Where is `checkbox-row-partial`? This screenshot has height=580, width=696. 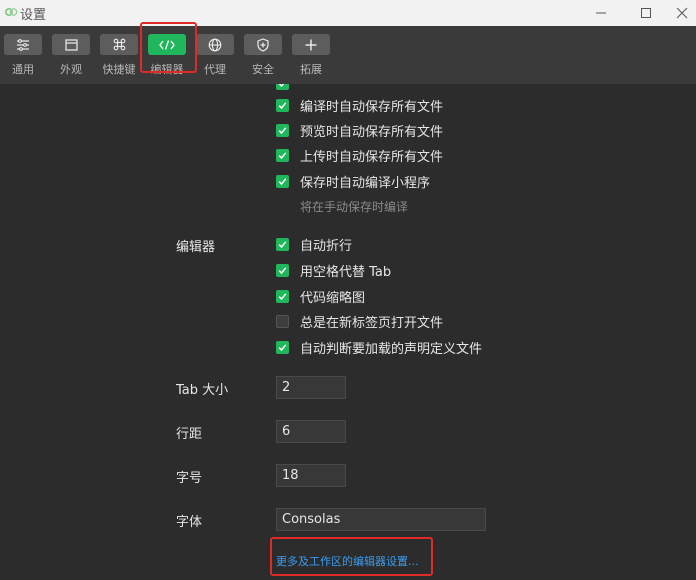 checkbox-row-partial is located at coordinates (282, 88).